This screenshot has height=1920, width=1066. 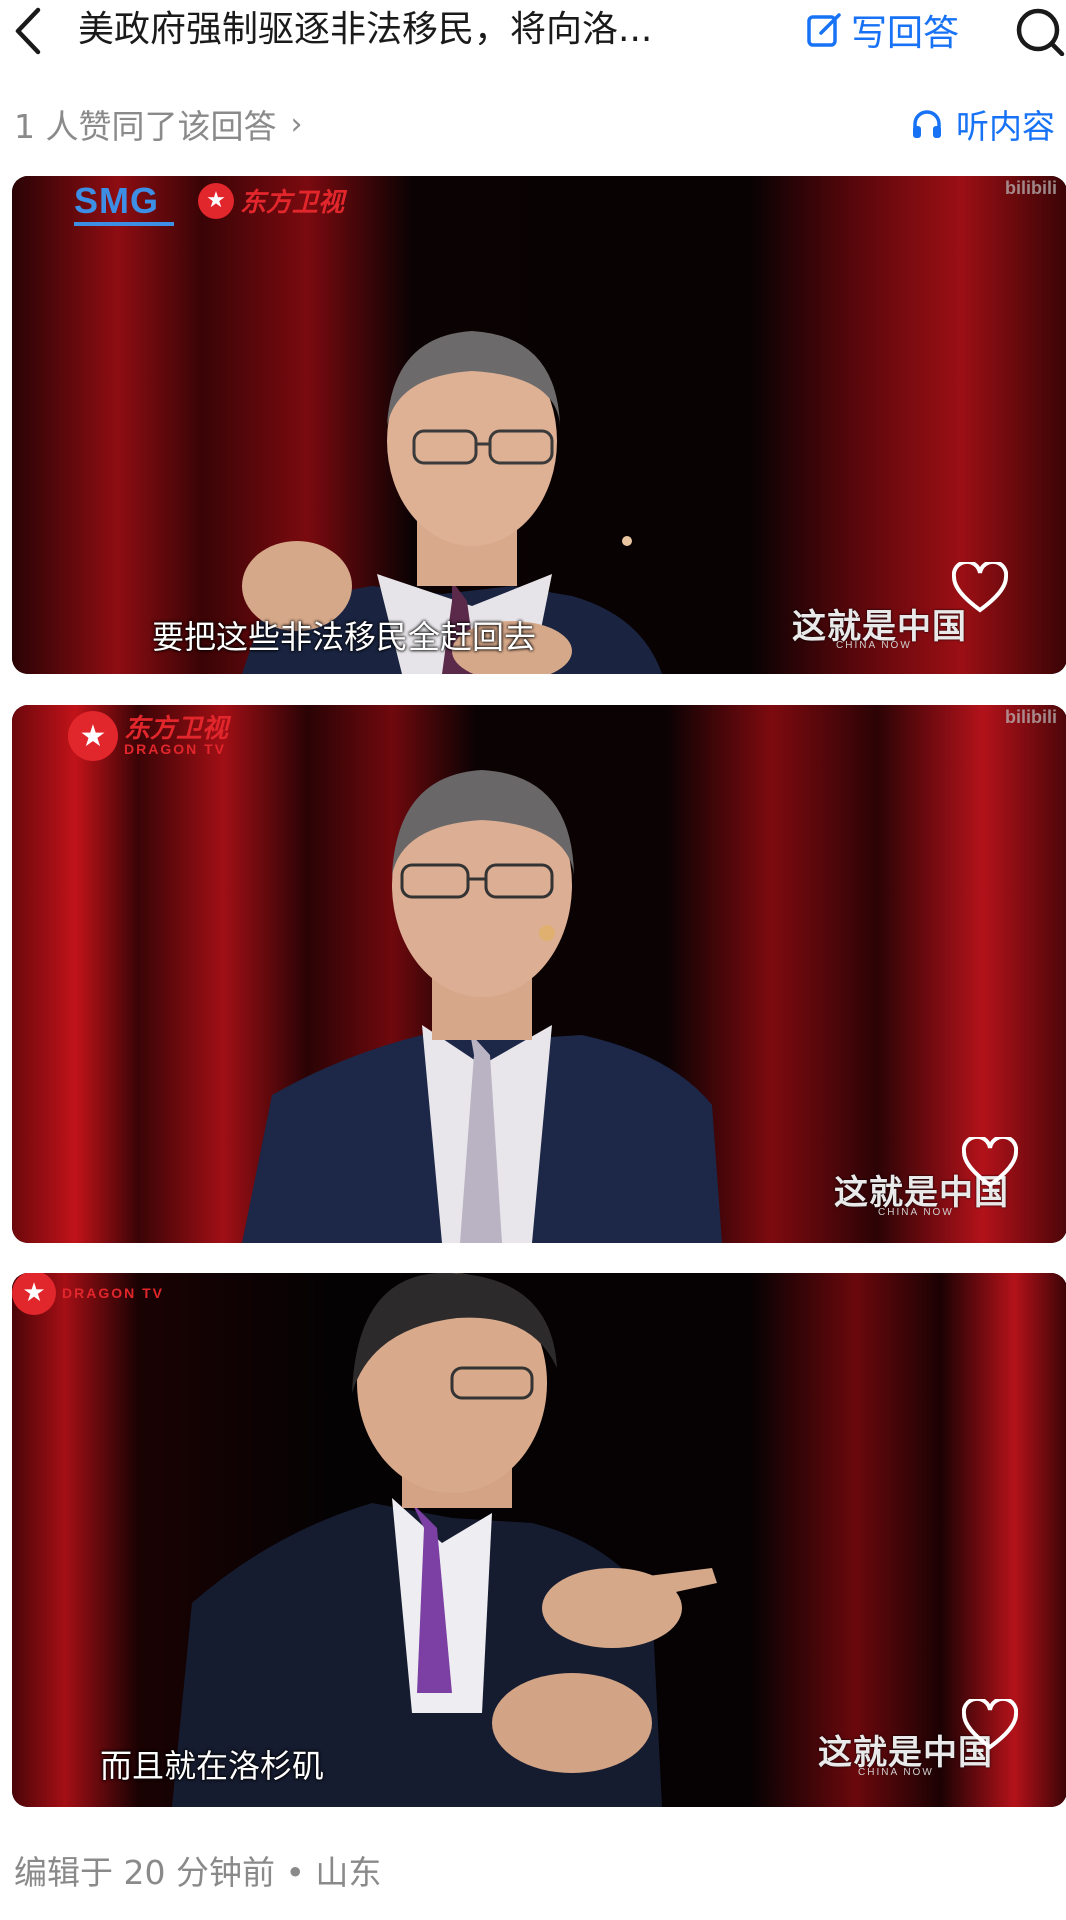 I want to click on write-answer-button: 写回答, so click(x=882, y=30).